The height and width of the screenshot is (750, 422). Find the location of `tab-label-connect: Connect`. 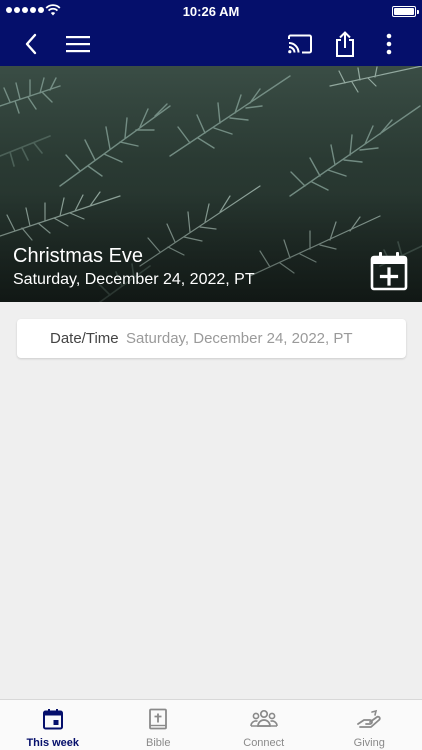

tab-label-connect: Connect is located at coordinates (264, 743).